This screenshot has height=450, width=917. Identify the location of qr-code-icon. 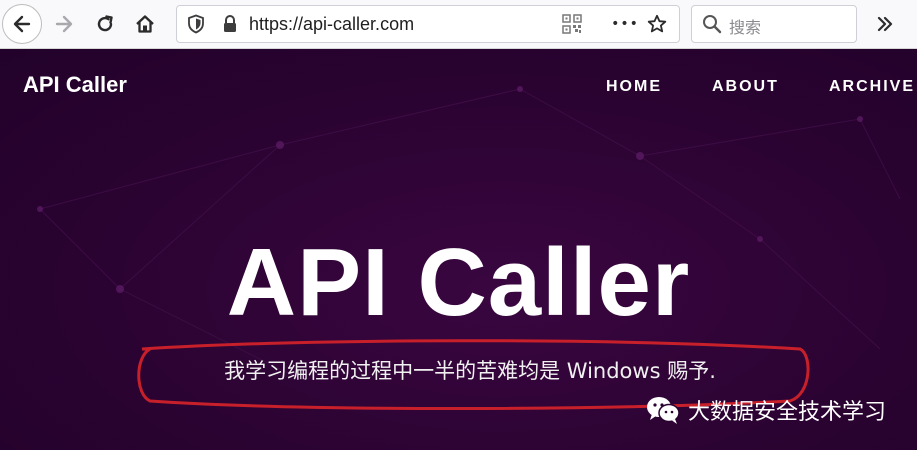
(572, 24).